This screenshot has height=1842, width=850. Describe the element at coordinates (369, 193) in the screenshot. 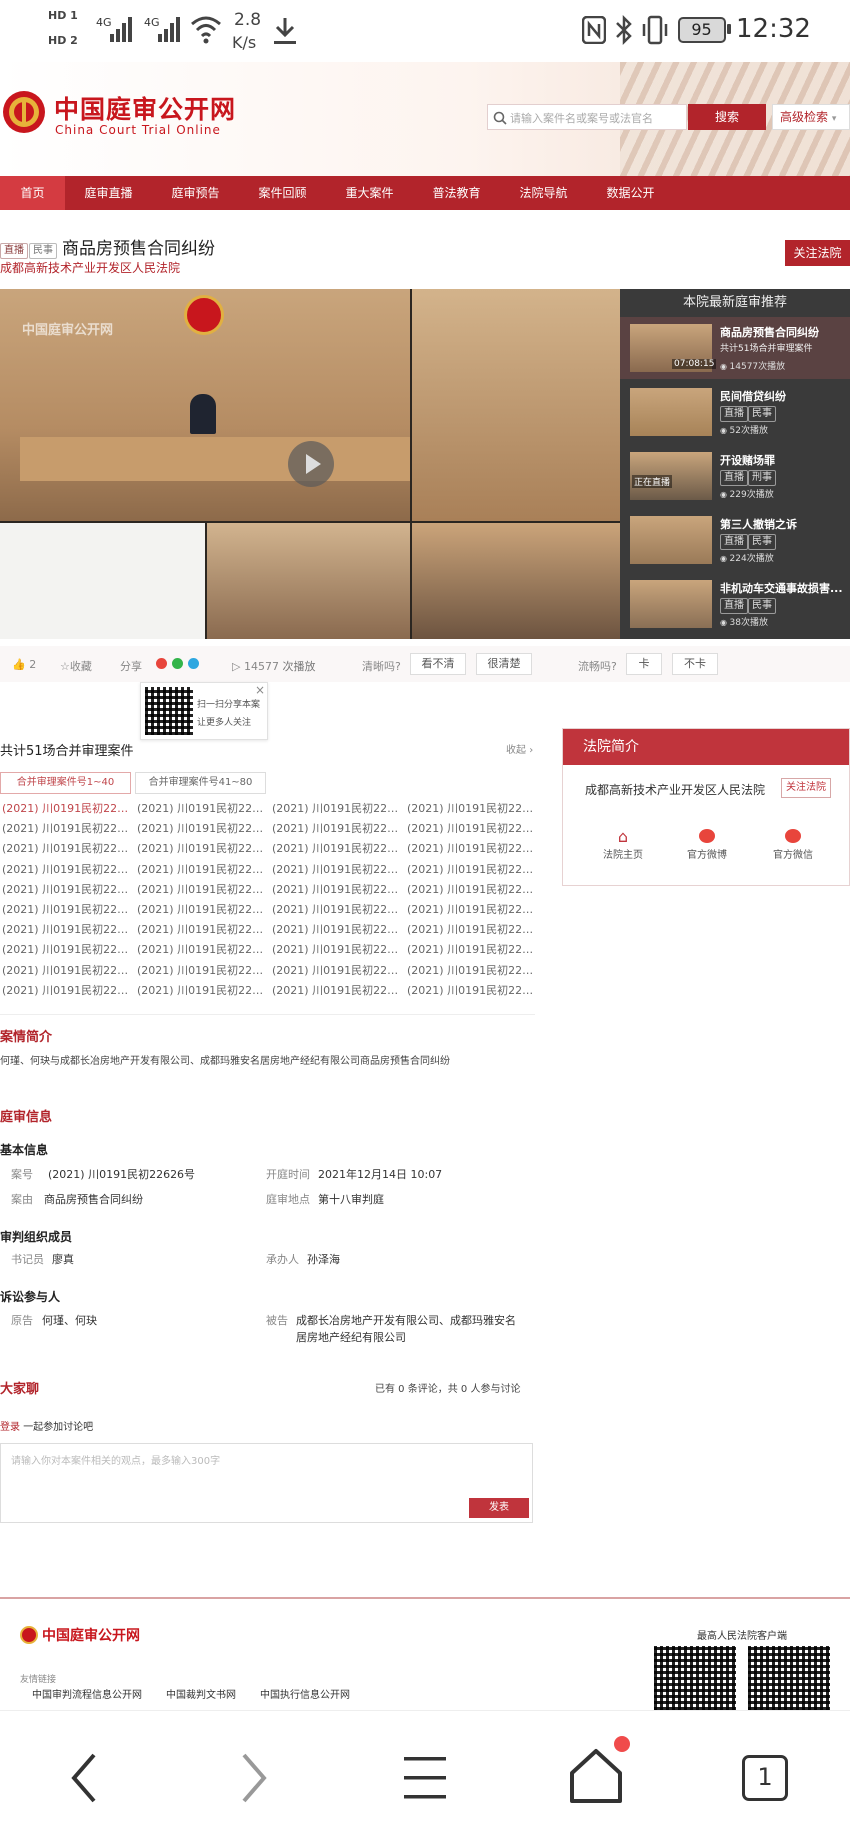

I see `nav-item-major: 重大案件` at that location.